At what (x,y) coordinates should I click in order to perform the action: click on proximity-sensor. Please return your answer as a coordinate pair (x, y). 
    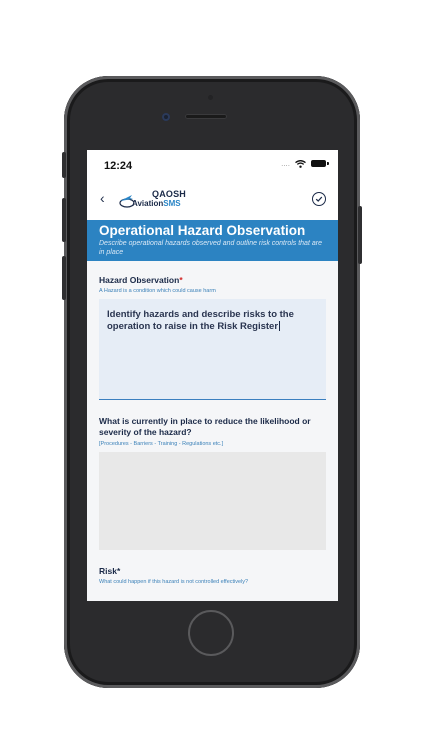
    Looking at the image, I should click on (210, 97).